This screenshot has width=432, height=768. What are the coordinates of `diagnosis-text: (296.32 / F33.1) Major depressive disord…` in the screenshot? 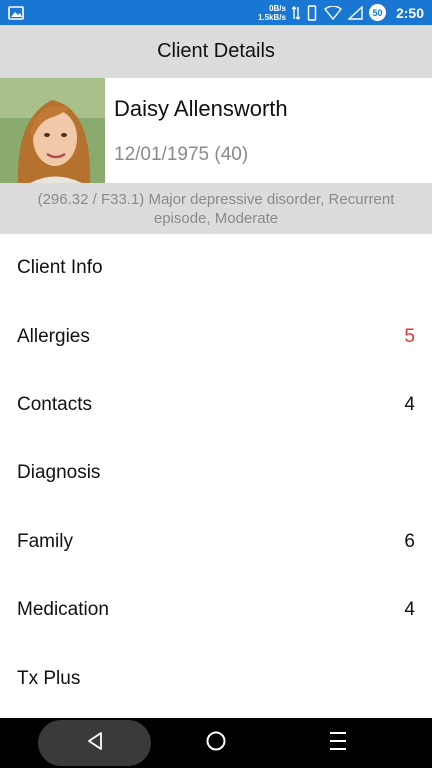 It's located at (216, 208).